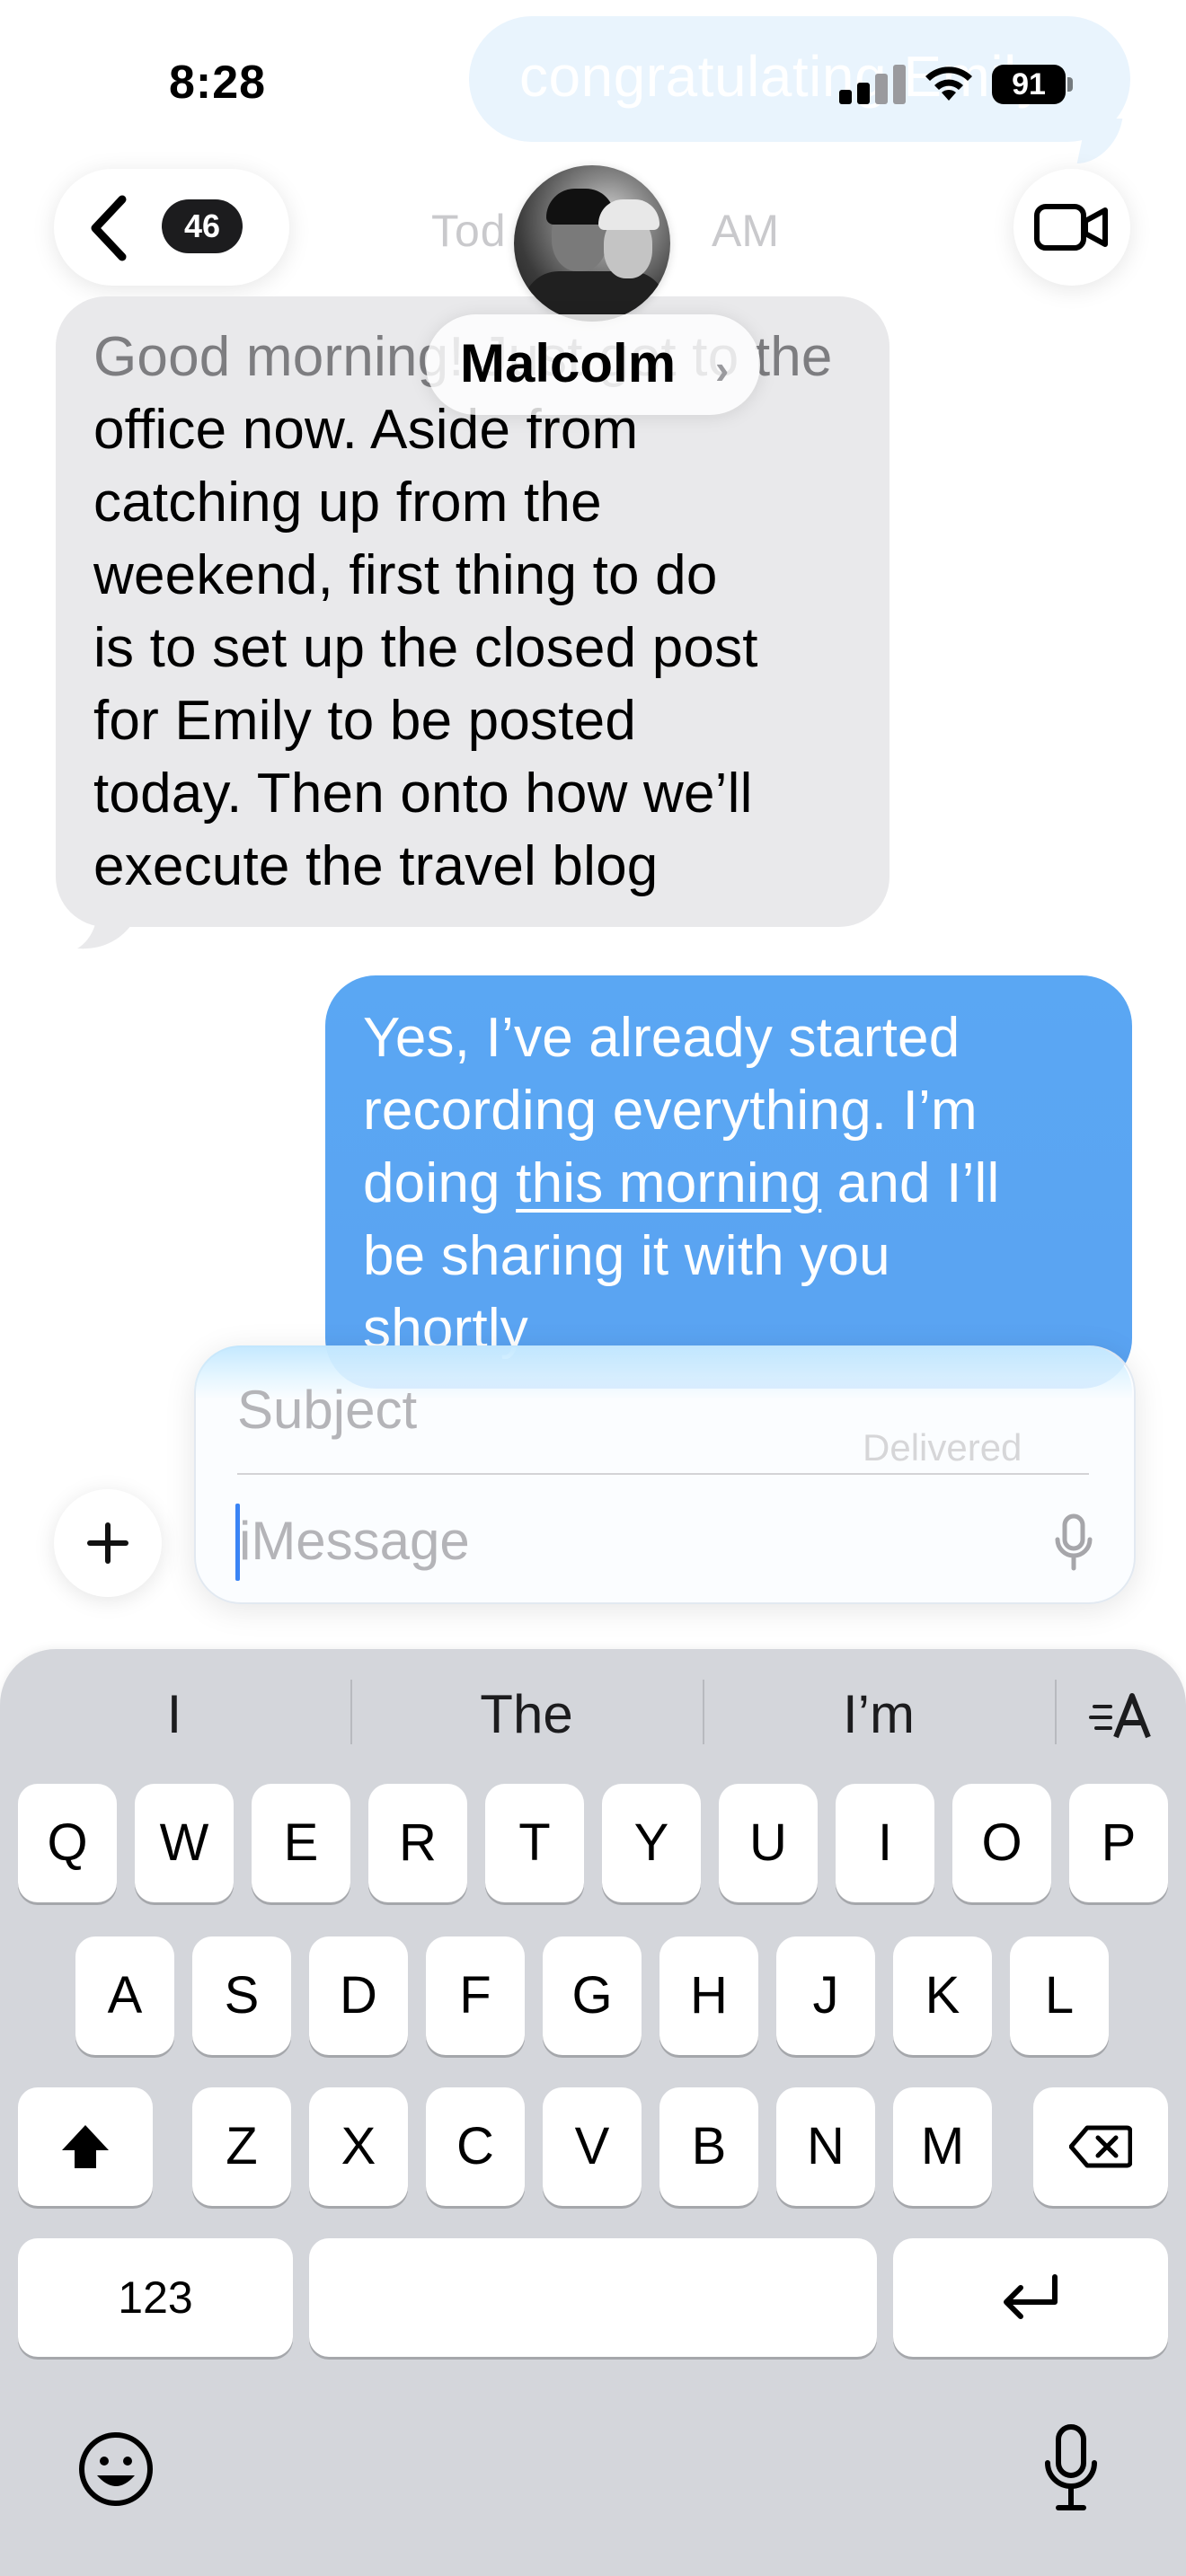 The height and width of the screenshot is (2576, 1186). I want to click on delete-key, so click(1100, 2146).